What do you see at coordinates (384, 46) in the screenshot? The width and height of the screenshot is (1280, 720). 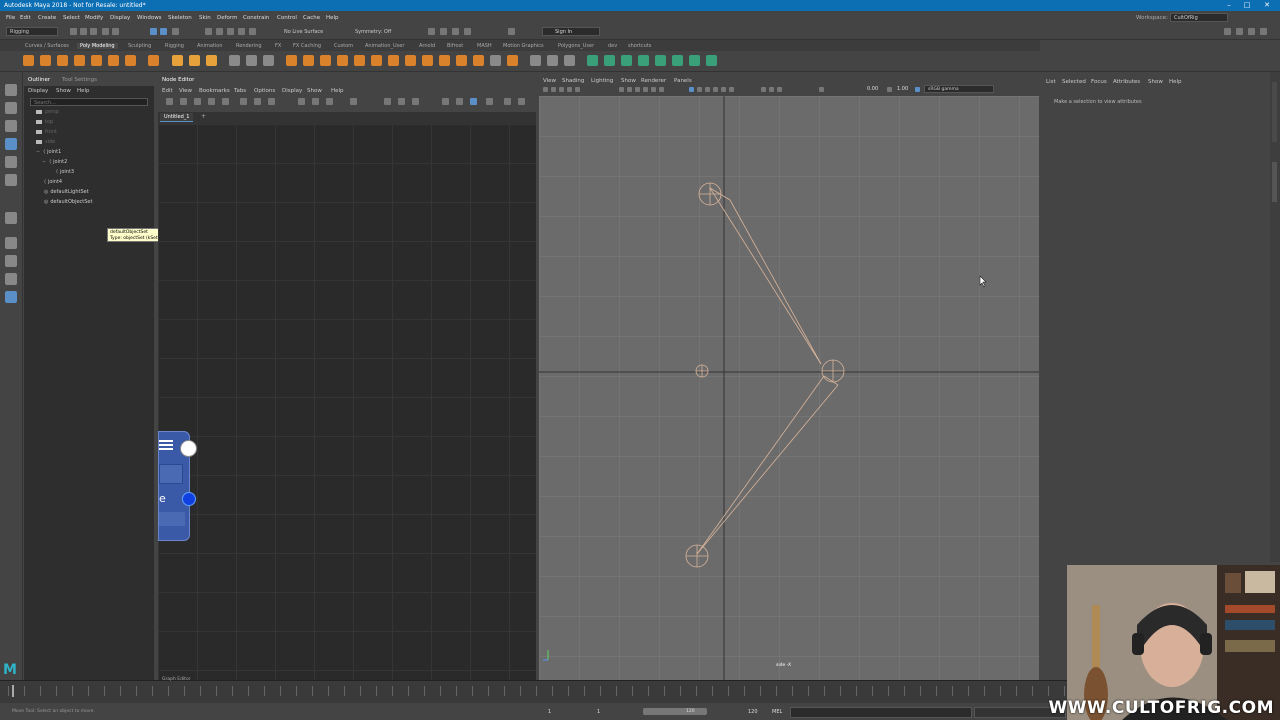 I see `shelf-tab-animation-user: Animation_User` at bounding box center [384, 46].